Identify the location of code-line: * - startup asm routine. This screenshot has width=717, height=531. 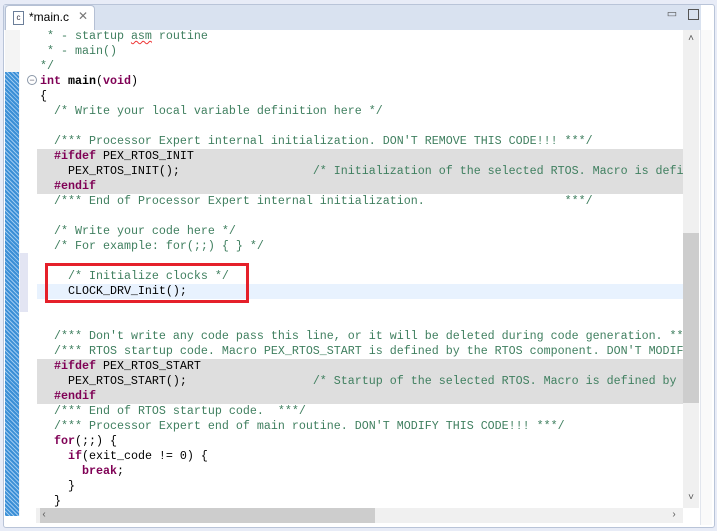
(360, 36).